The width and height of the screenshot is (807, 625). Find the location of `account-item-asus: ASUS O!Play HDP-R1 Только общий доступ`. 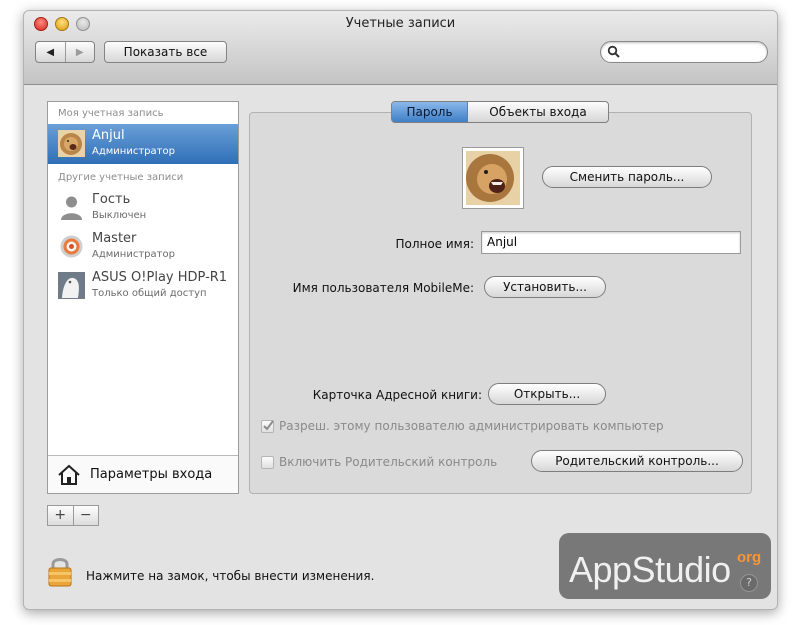

account-item-asus: ASUS O!Play HDP-R1 Только общий доступ is located at coordinates (143, 286).